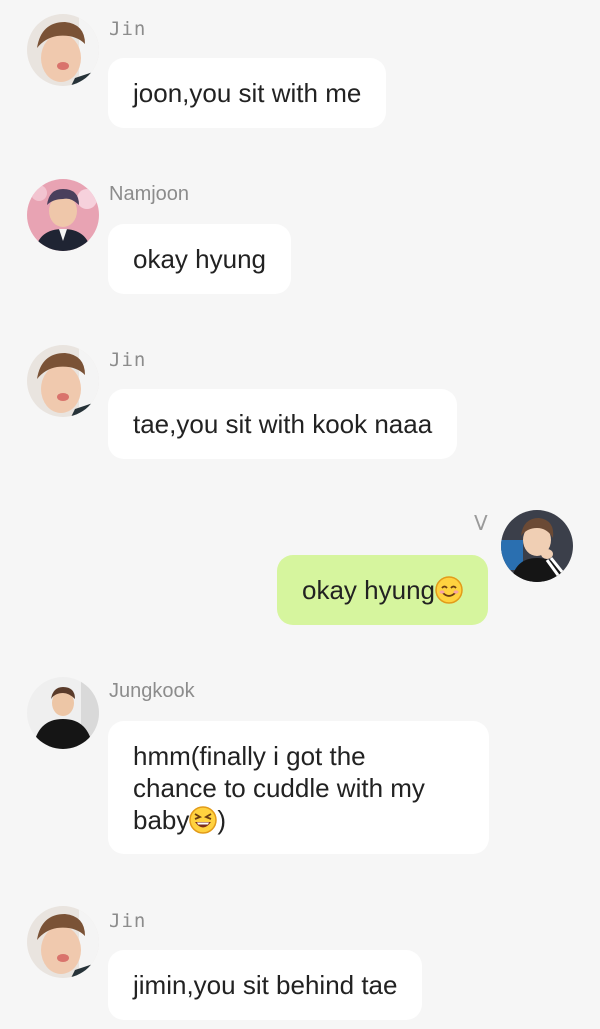  What do you see at coordinates (247, 93) in the screenshot?
I see `message-bubble: joon,you sit with me` at bounding box center [247, 93].